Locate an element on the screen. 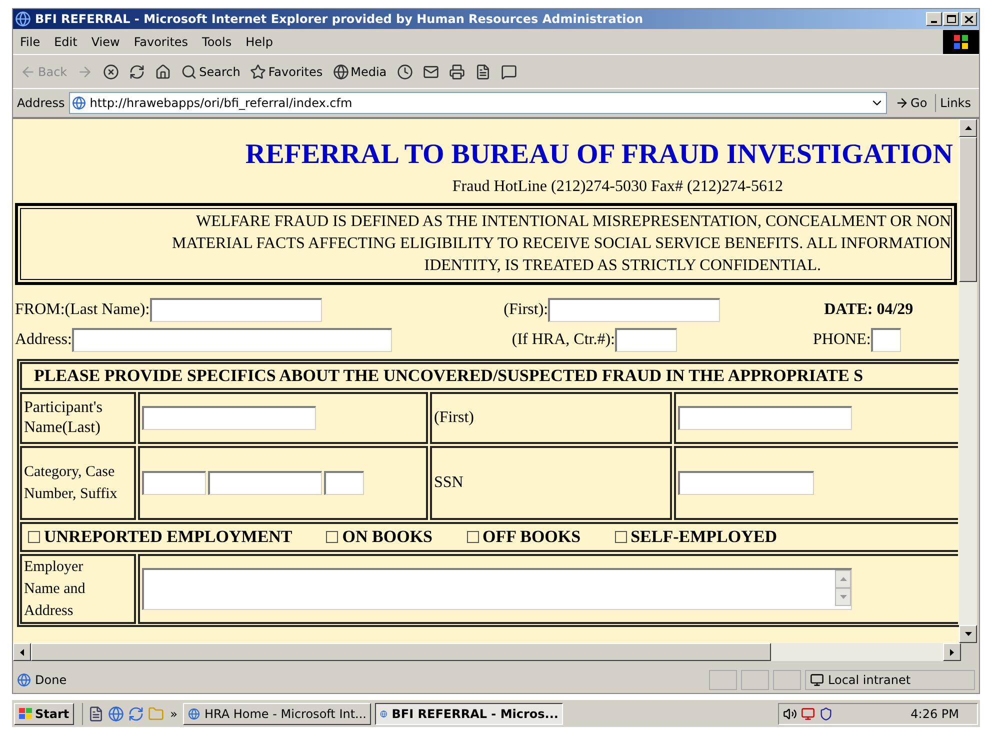  table-cell: Participant's Name(Last) is located at coordinates (78, 418).